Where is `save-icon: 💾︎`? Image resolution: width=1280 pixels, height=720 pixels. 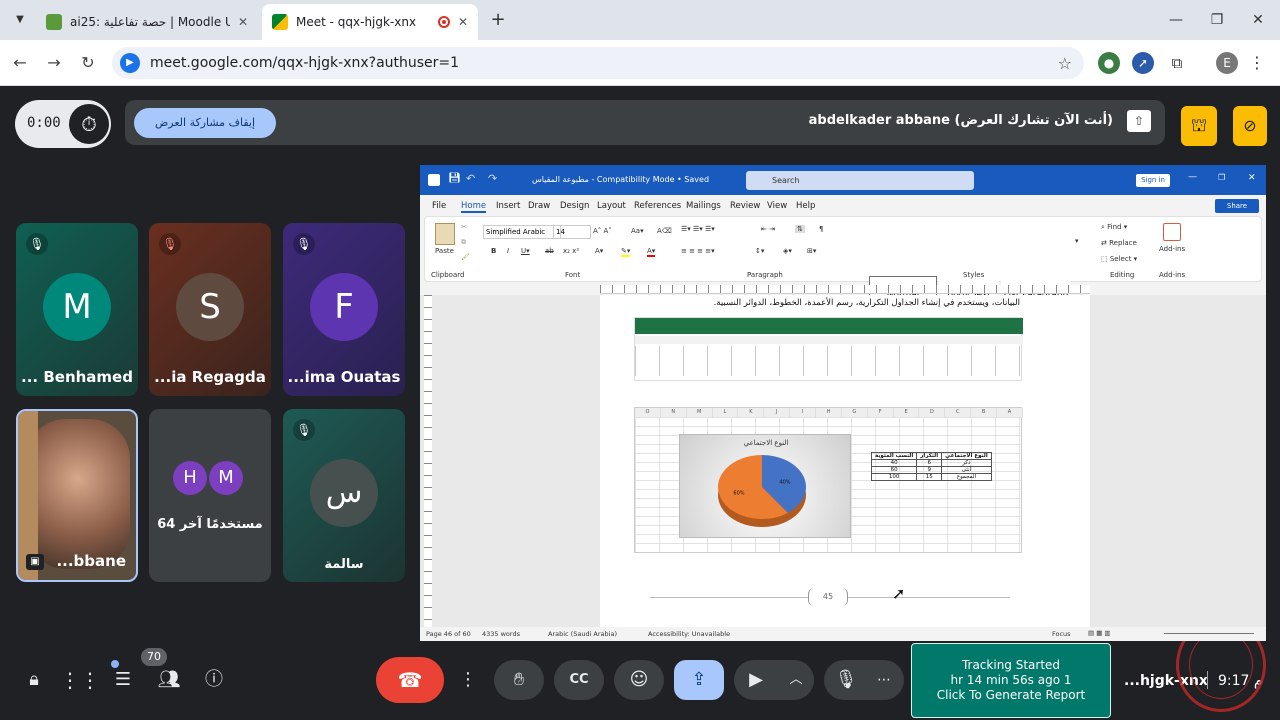 save-icon: 💾︎ is located at coordinates (454, 178).